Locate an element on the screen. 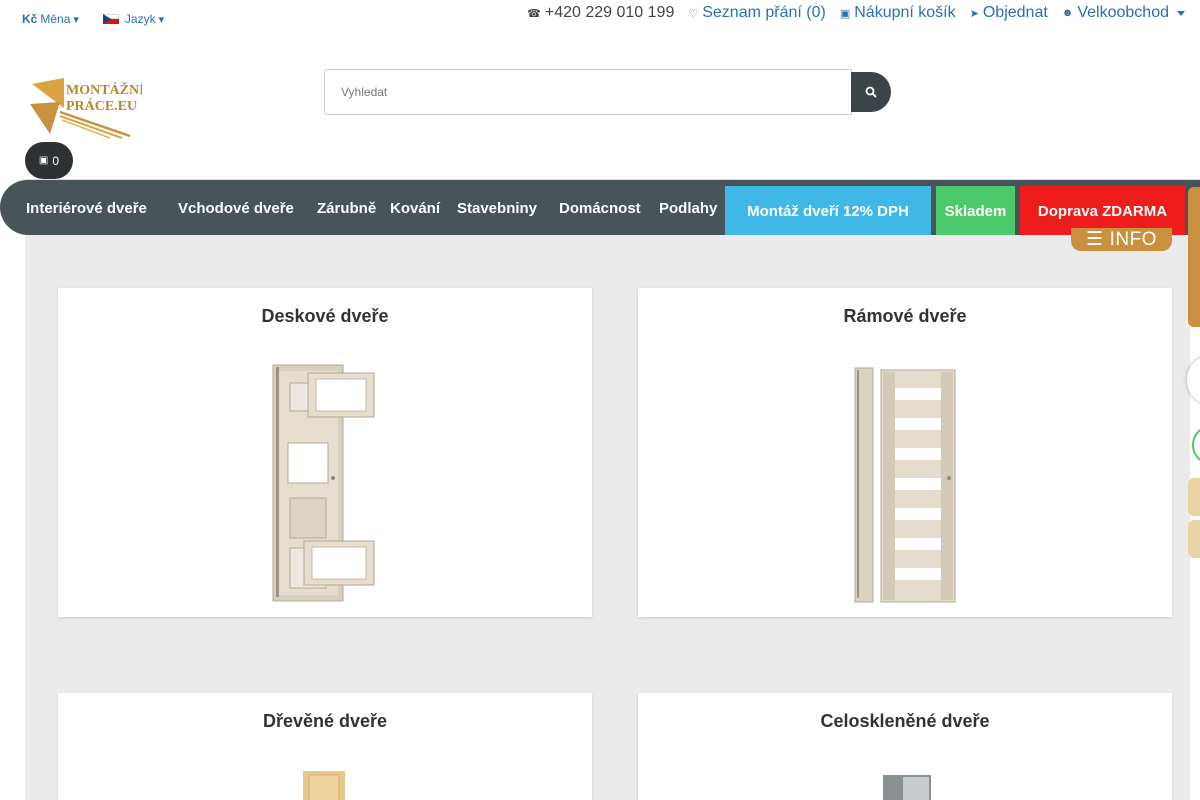 Image resolution: width=1200 pixels, height=800 pixels. nav-item-frames: Zárubně is located at coordinates (346, 208).